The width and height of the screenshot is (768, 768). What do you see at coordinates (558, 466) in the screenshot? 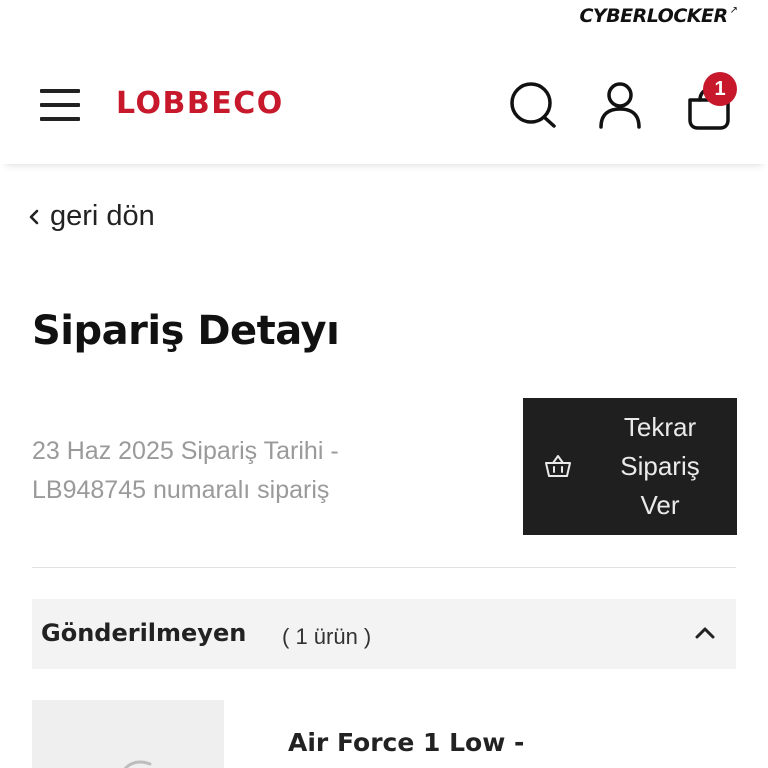
I see `basket-icon` at bounding box center [558, 466].